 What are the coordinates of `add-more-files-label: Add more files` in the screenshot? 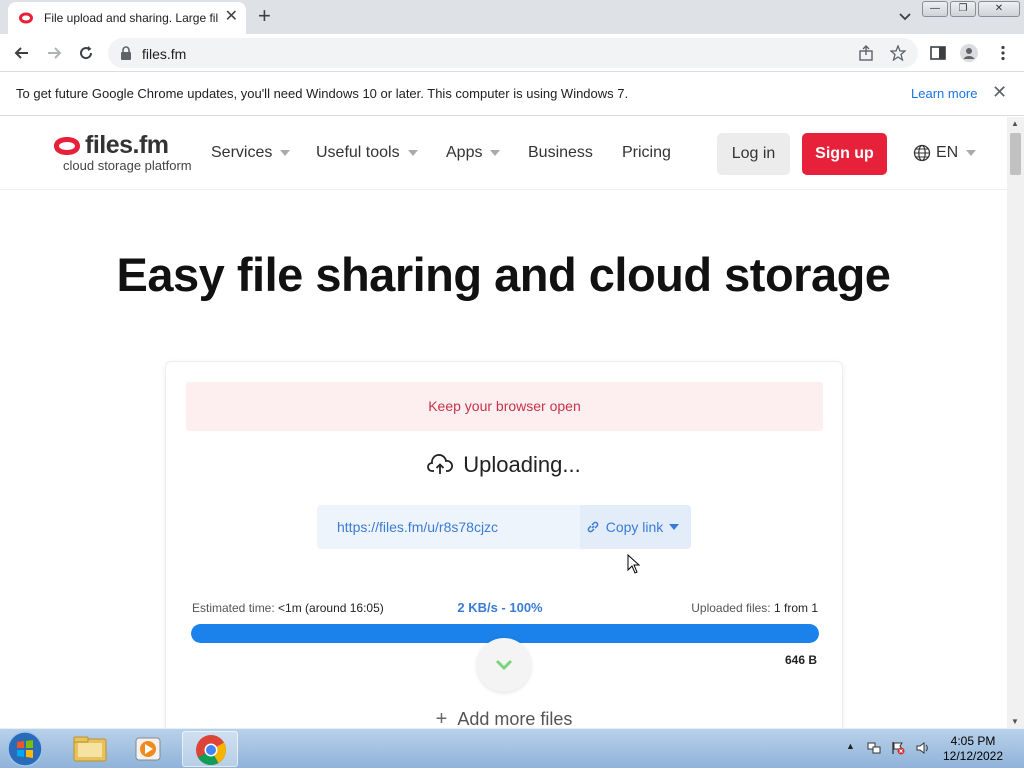 It's located at (515, 718).